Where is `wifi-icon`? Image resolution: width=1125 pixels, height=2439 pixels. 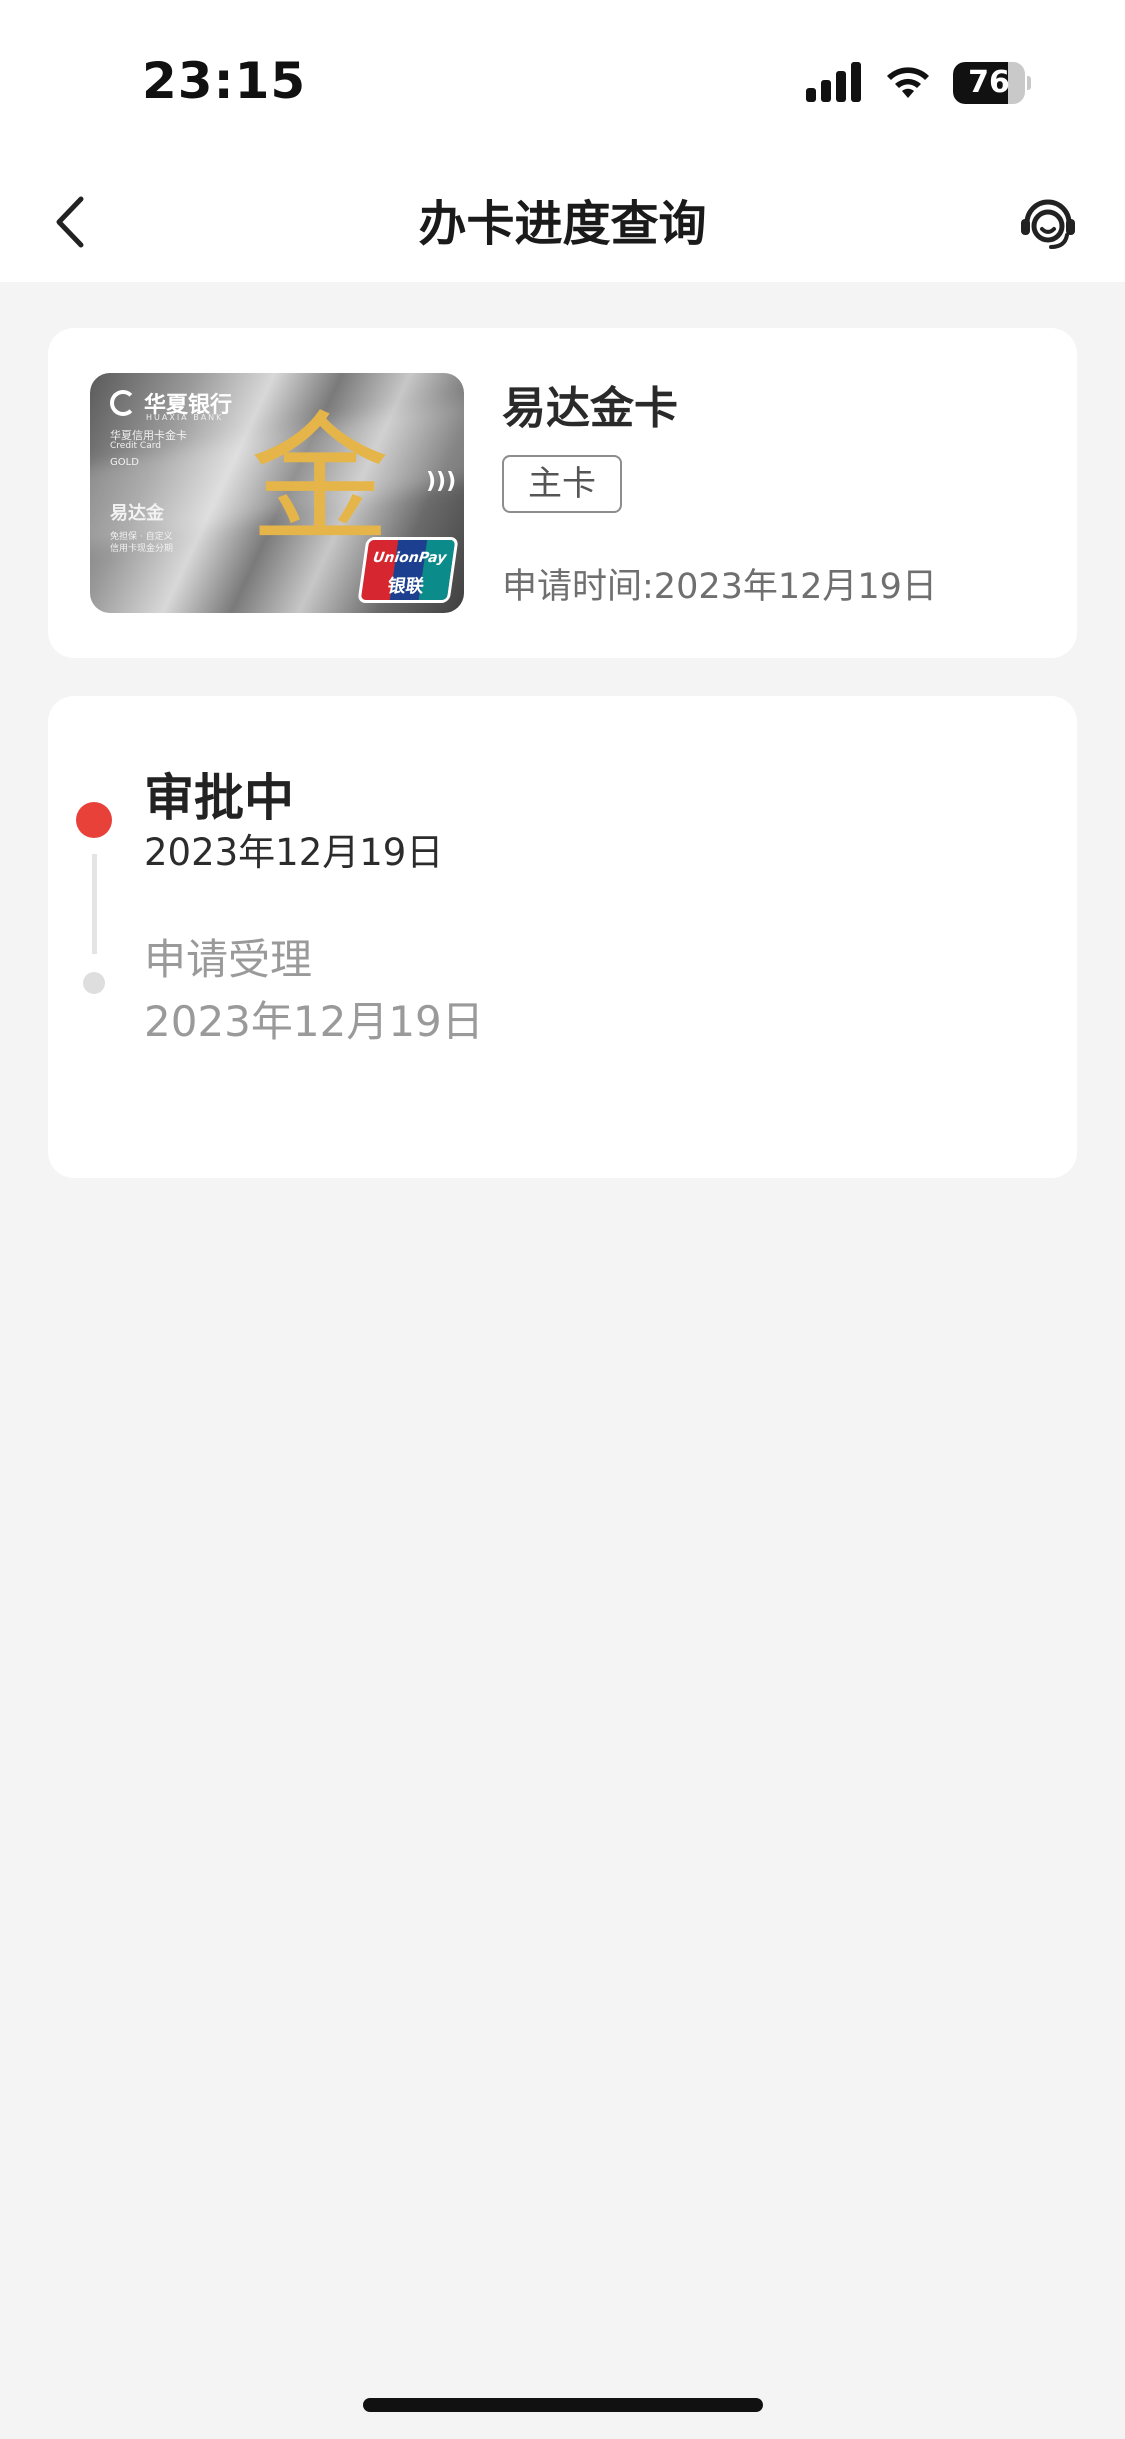
wifi-icon is located at coordinates (908, 82).